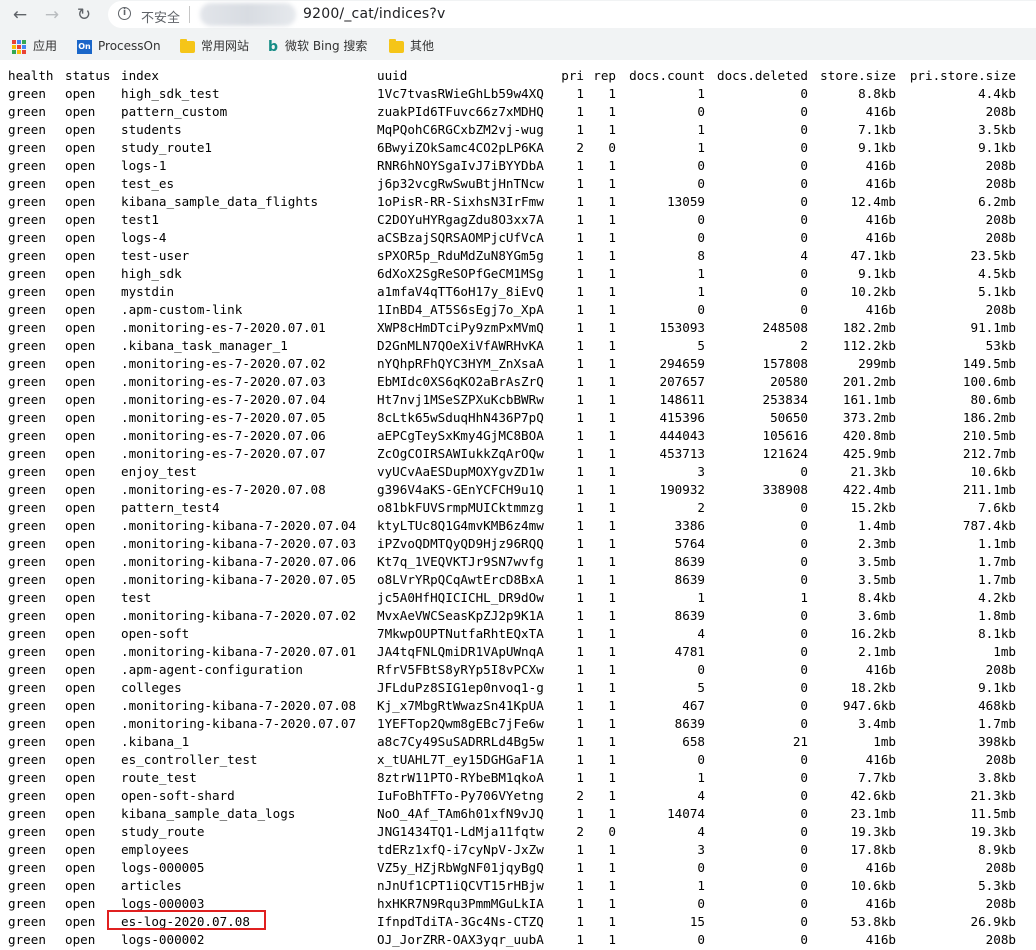  Describe the element at coordinates (612, 831) in the screenshot. I see `cell-rep: 0` at that location.